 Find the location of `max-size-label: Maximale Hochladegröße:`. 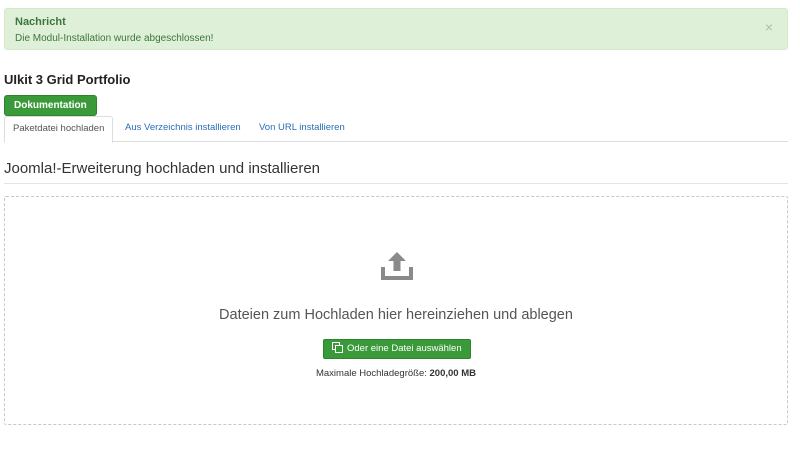

max-size-label: Maximale Hochladegröße: is located at coordinates (371, 373).